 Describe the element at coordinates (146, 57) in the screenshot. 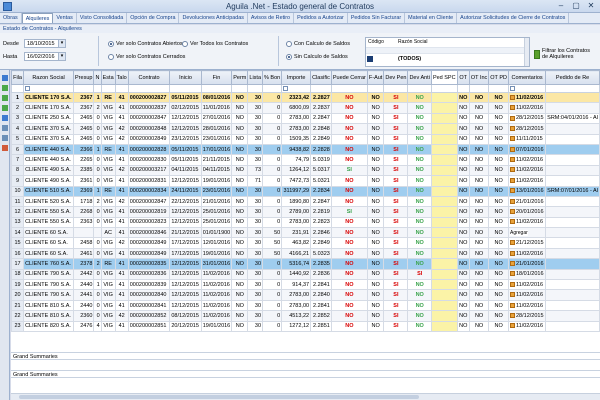

I see `radio-solo-cerrados: Ver solo Contratos Cerrados` at that location.